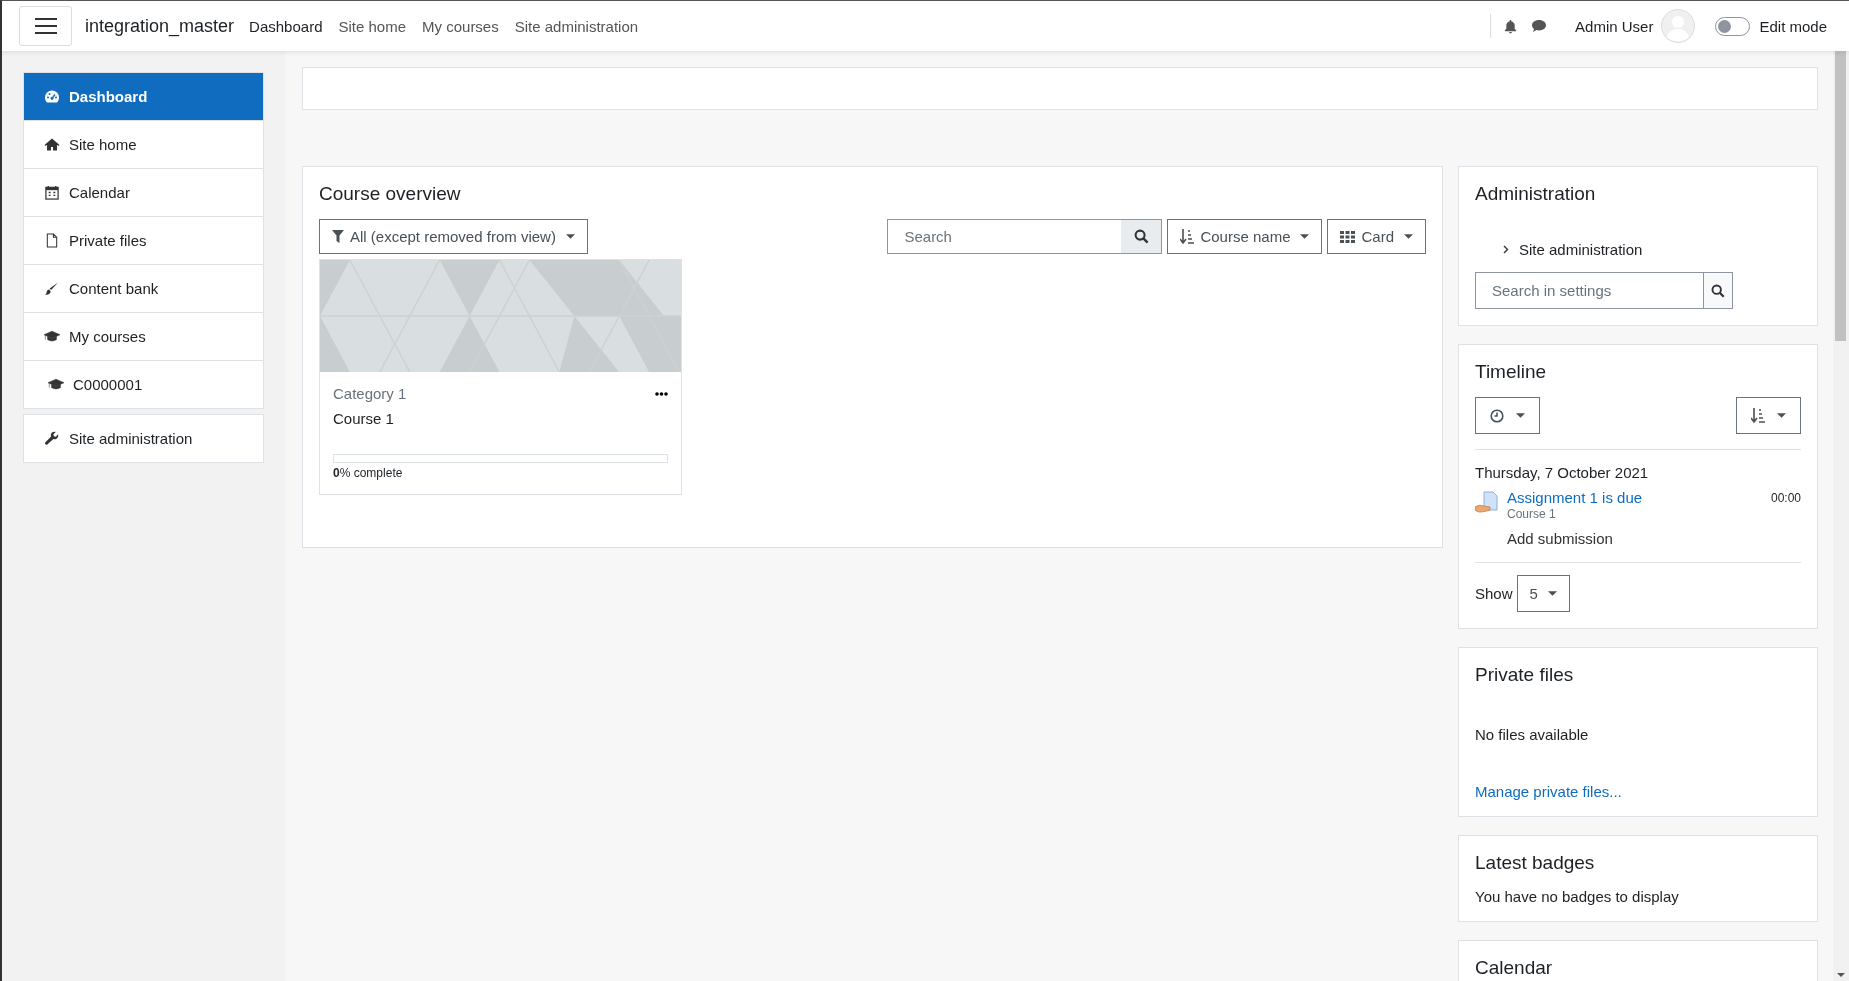 The image size is (1849, 981). I want to click on search-icon, so click(1718, 290).